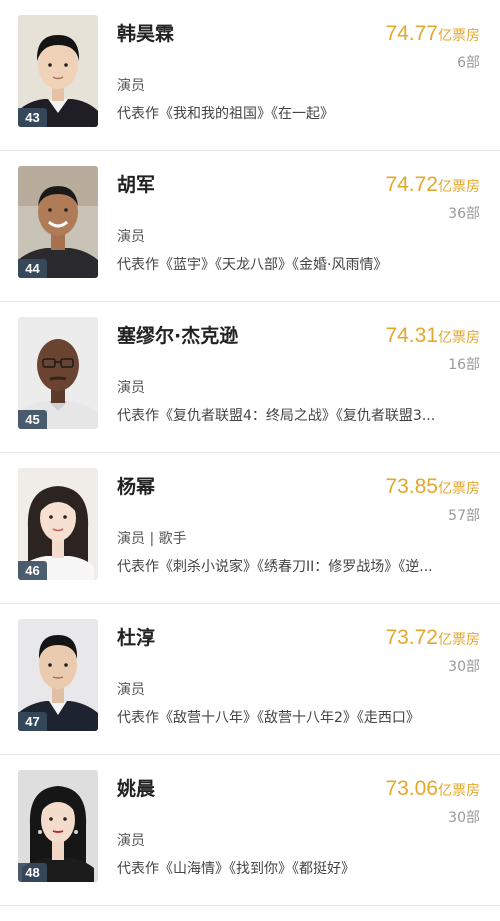  What do you see at coordinates (136, 485) in the screenshot?
I see `actor-name: 杨幂` at bounding box center [136, 485].